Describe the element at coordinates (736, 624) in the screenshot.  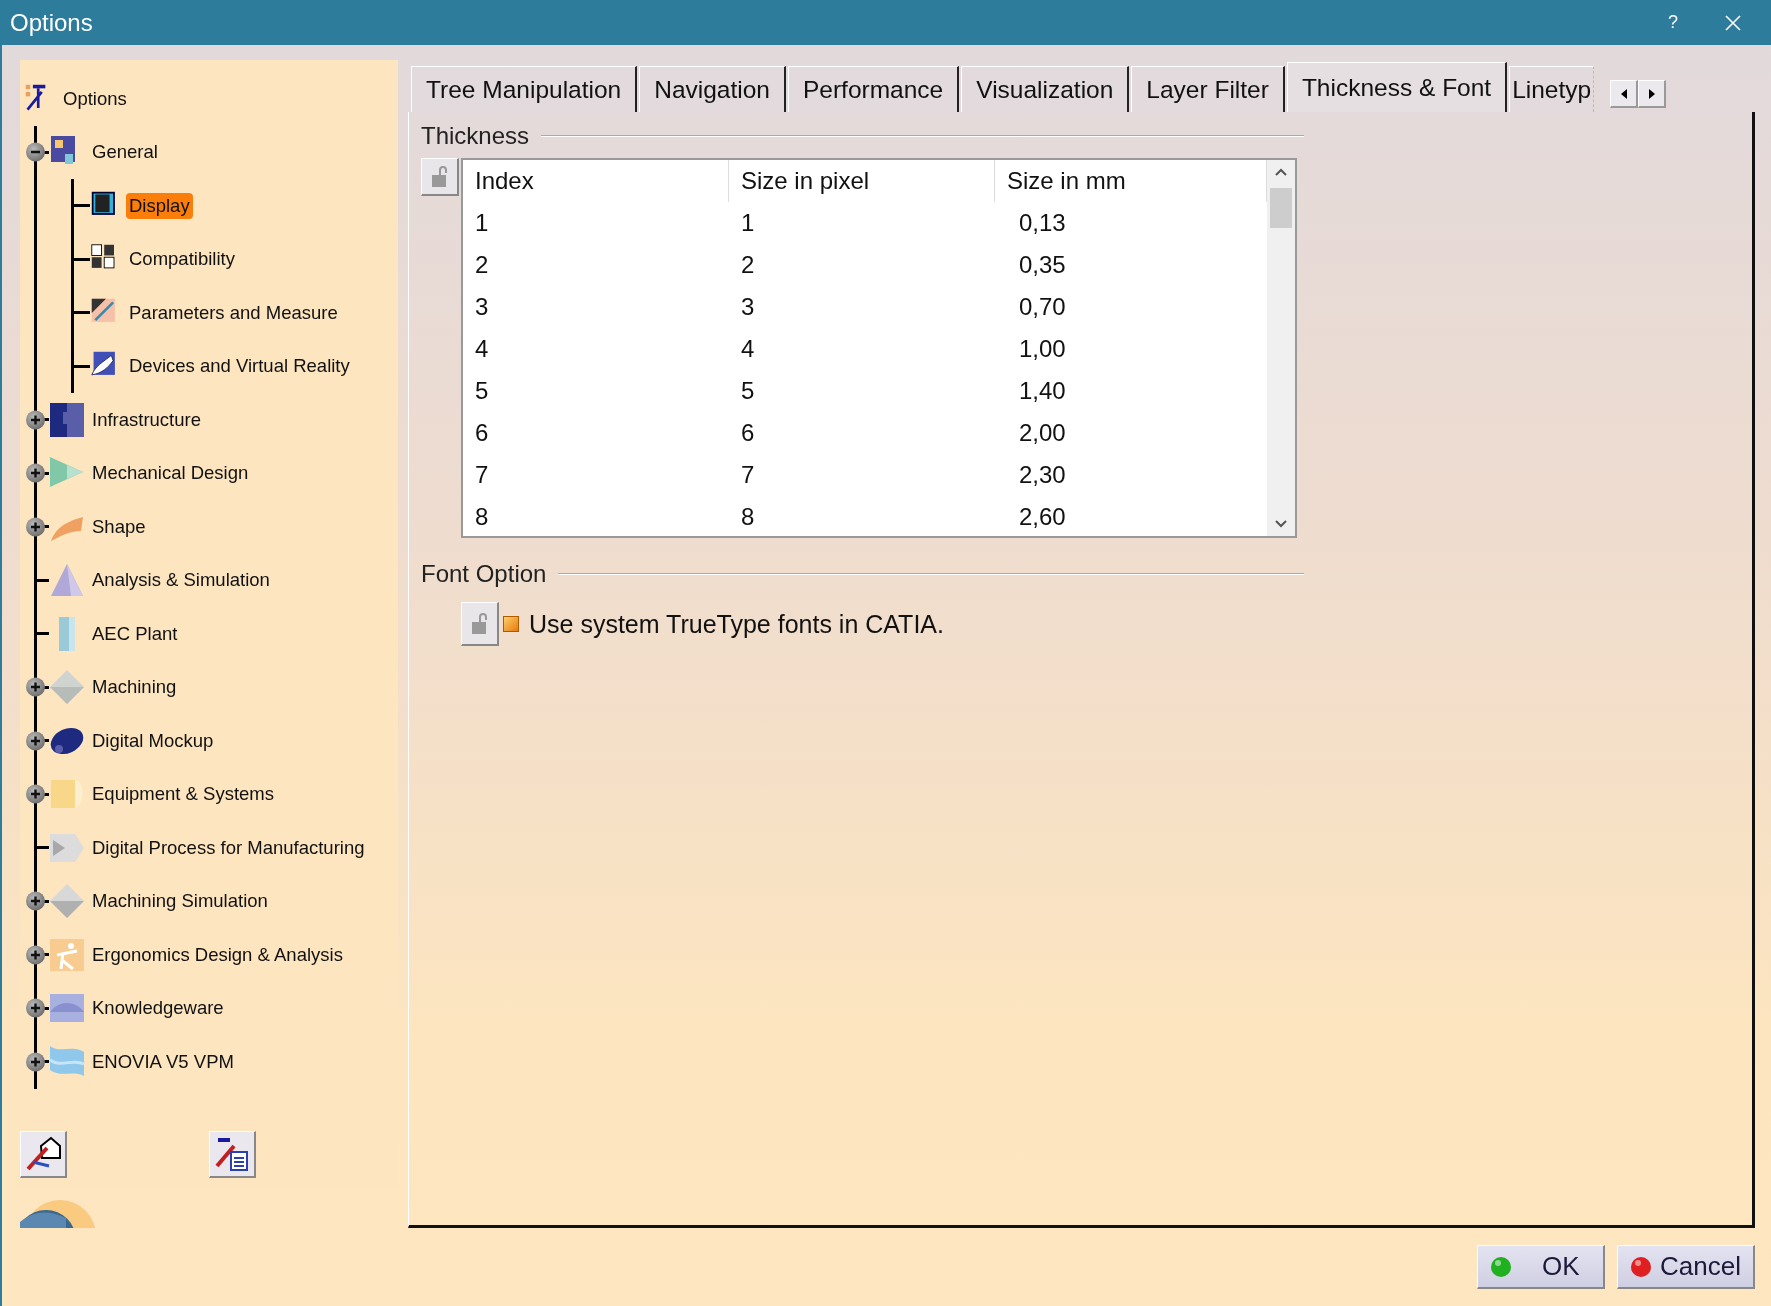
I see `checkbox-label: Use system TrueType fonts in CATIA.` at that location.